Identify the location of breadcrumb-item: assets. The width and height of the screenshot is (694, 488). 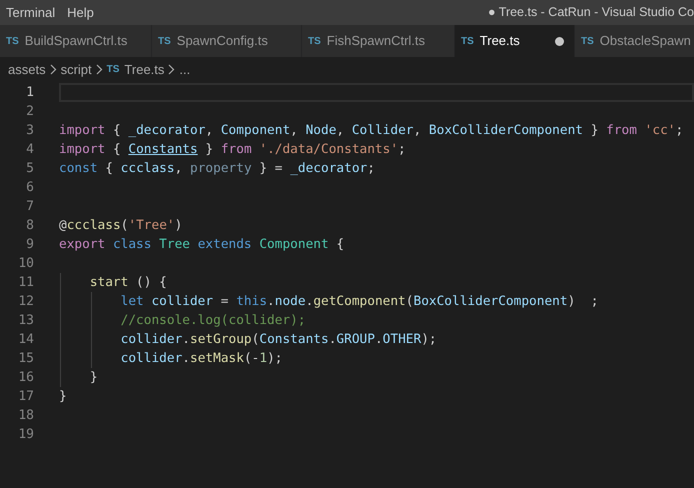
(27, 70).